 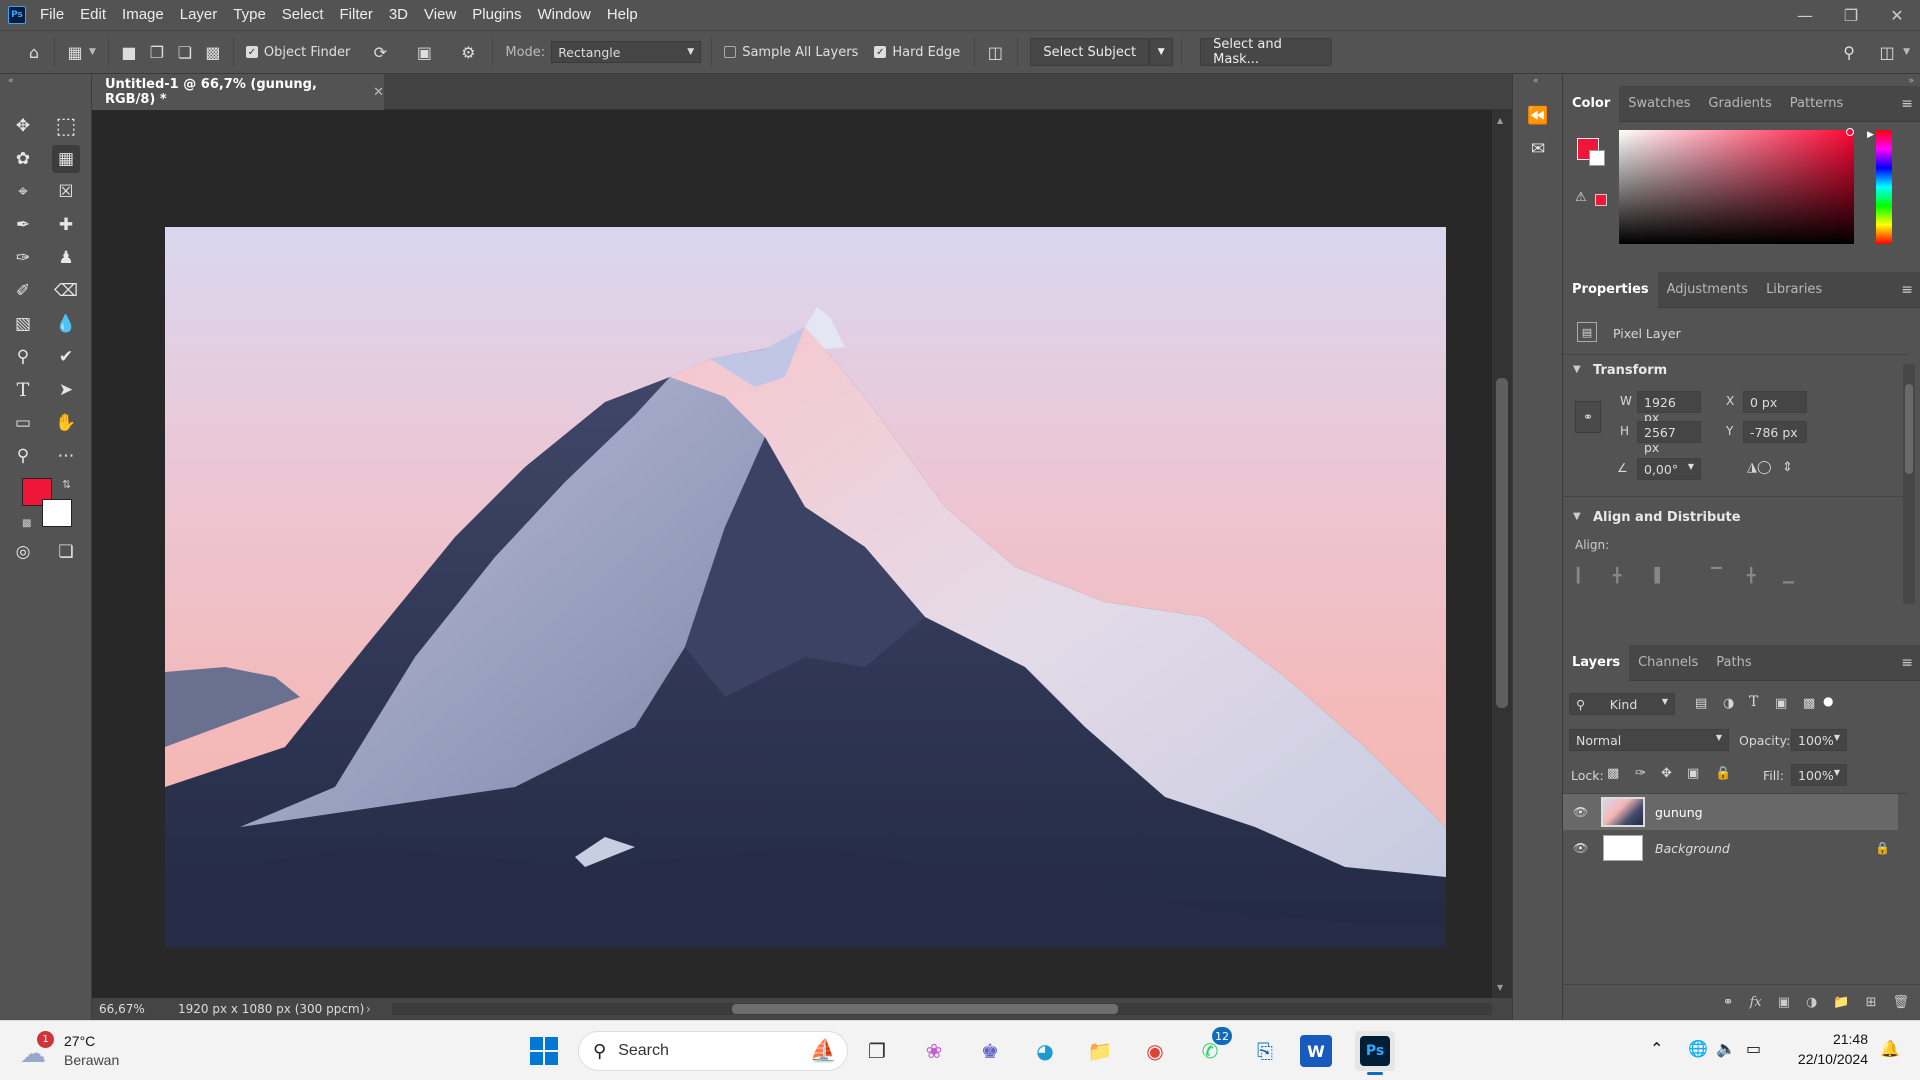 I want to click on photoshop-logo: Ps, so click(x=17, y=15).